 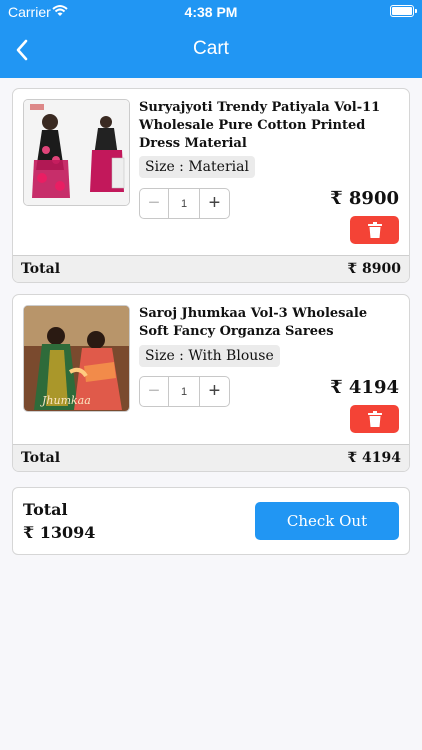 I want to click on size-badge: Size : With Blouse, so click(x=209, y=356).